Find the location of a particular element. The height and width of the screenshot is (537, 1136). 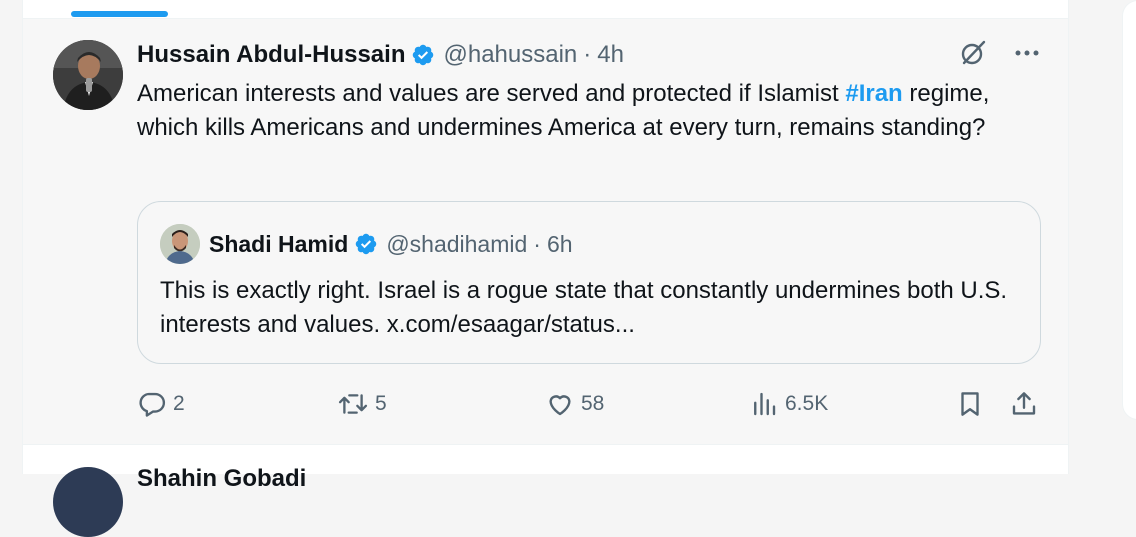

quoted-avatar is located at coordinates (180, 244).